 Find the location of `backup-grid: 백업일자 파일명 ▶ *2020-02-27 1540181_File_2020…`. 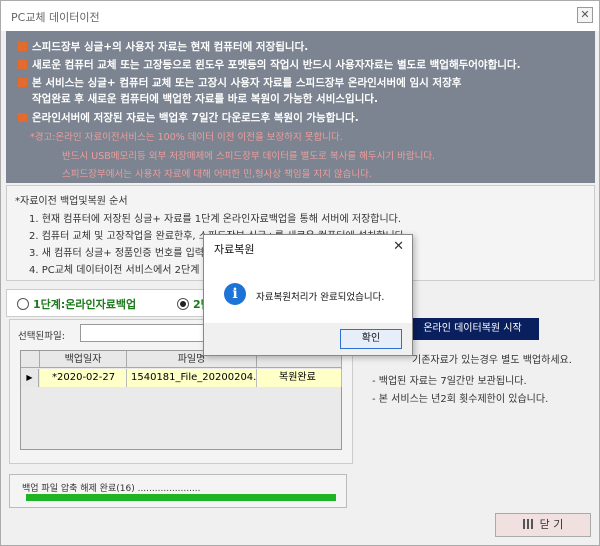

backup-grid: 백업일자 파일명 ▶ *2020-02-27 1540181_File_2020… is located at coordinates (181, 400).